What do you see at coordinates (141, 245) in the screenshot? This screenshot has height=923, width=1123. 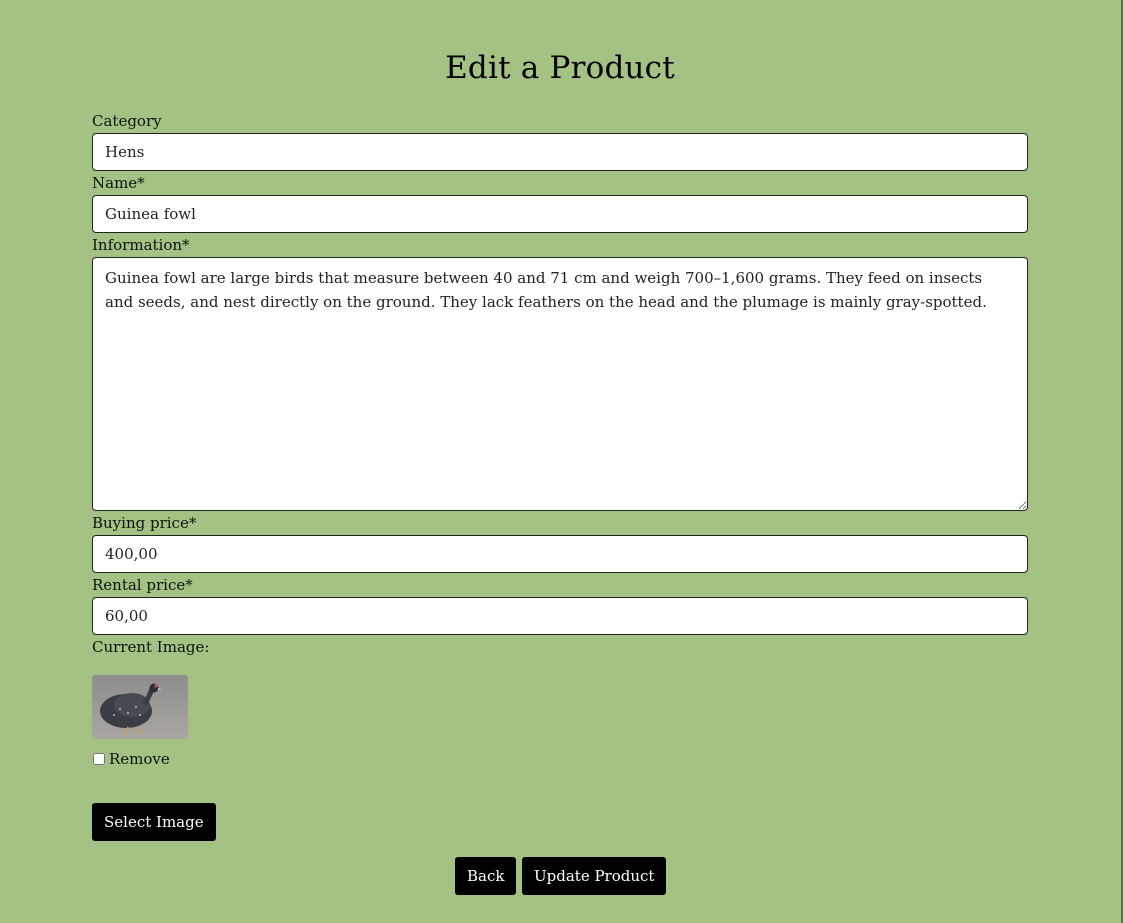 I see `information-label: Information*` at bounding box center [141, 245].